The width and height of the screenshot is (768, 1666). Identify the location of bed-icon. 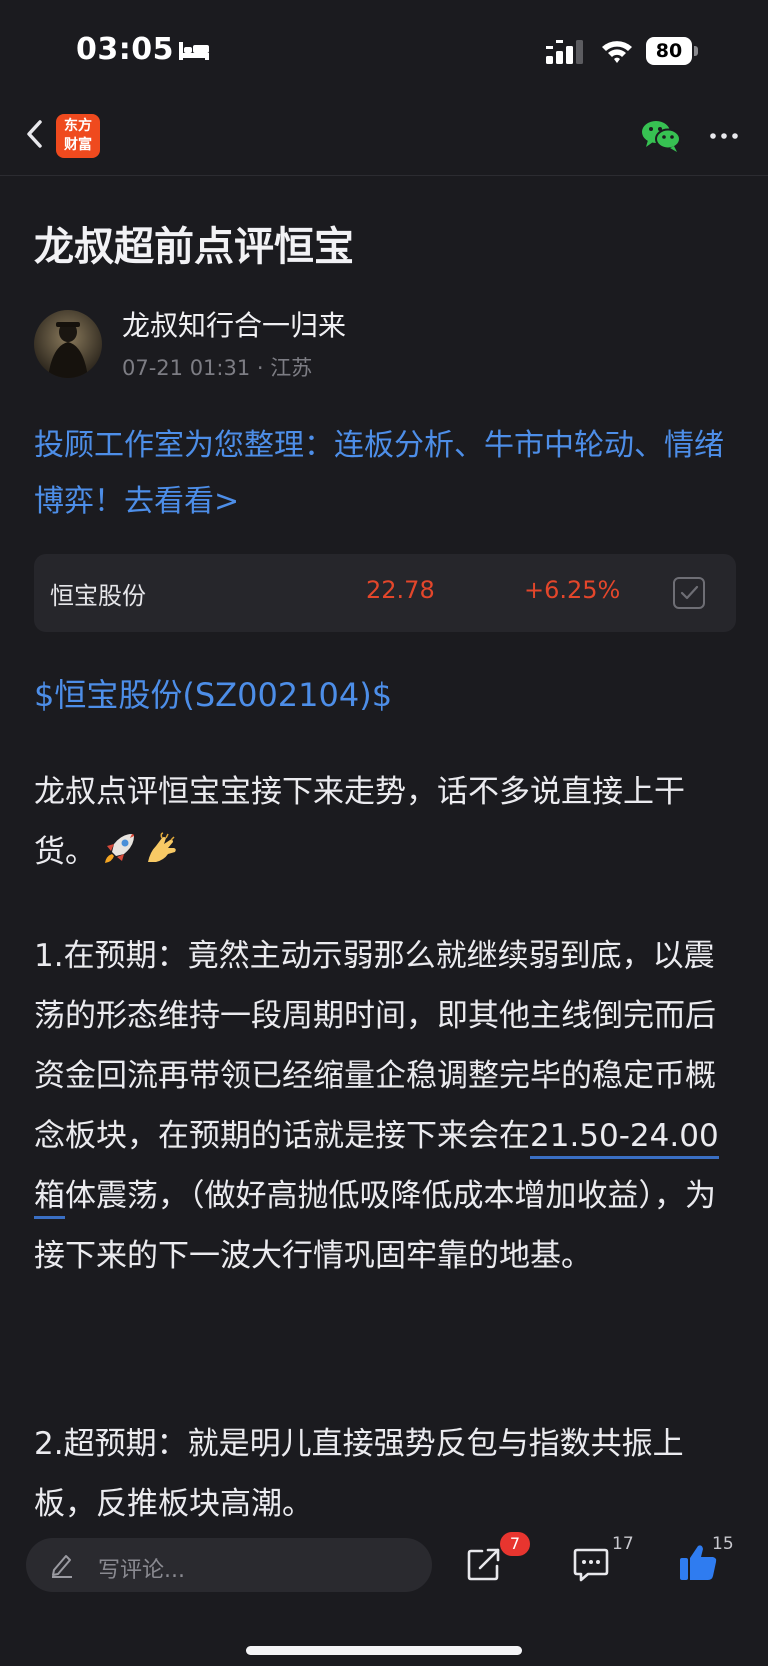
(194, 51).